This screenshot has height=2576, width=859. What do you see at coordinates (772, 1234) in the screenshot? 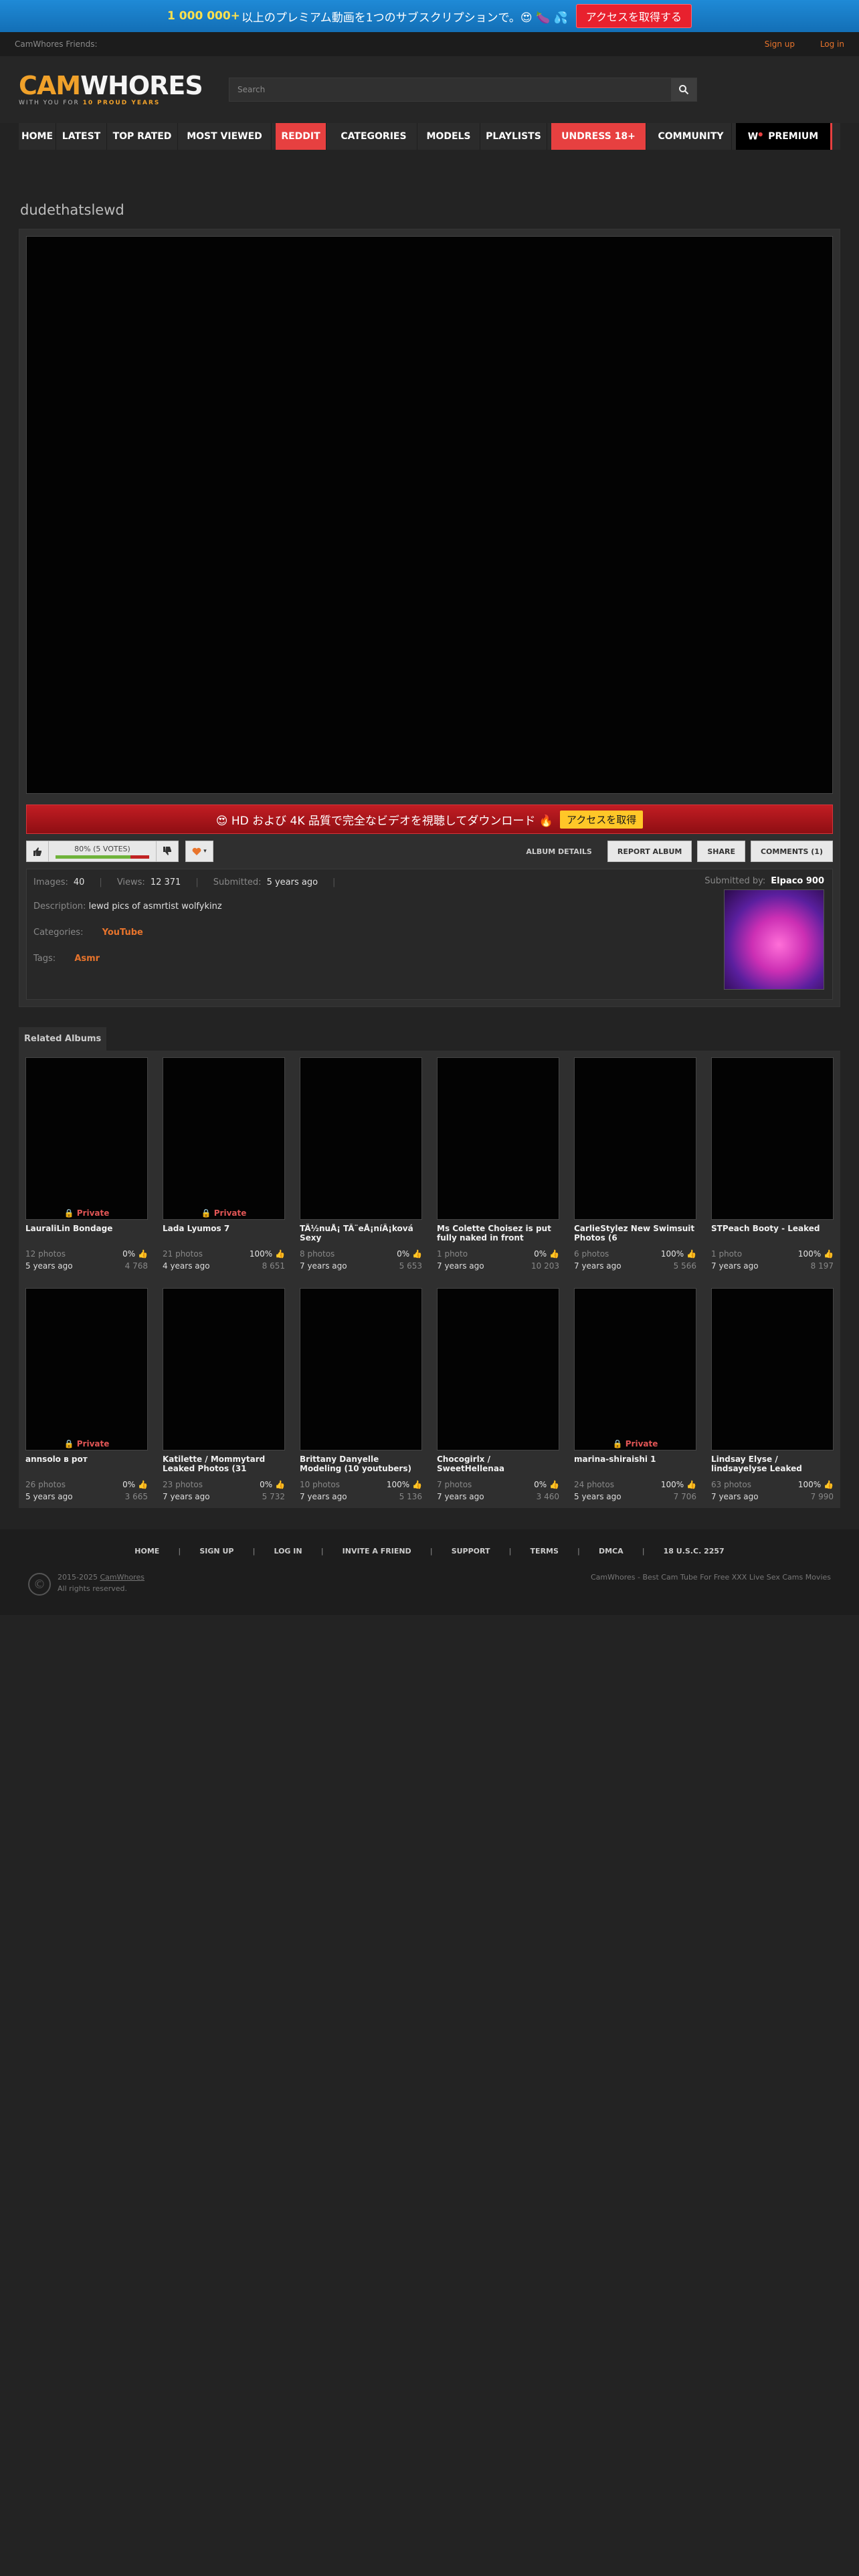
I see `album-card-title: STPeach Booty - Leaked` at bounding box center [772, 1234].